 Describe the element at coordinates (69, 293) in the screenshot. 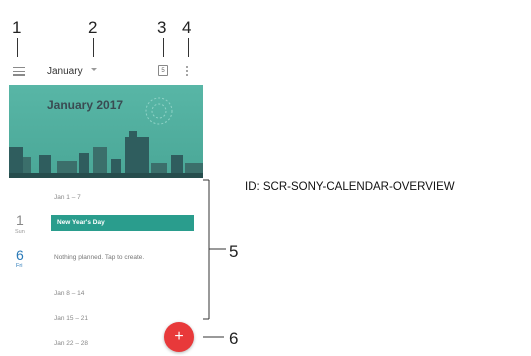

I see `week-header: Jan 8 – 14` at that location.